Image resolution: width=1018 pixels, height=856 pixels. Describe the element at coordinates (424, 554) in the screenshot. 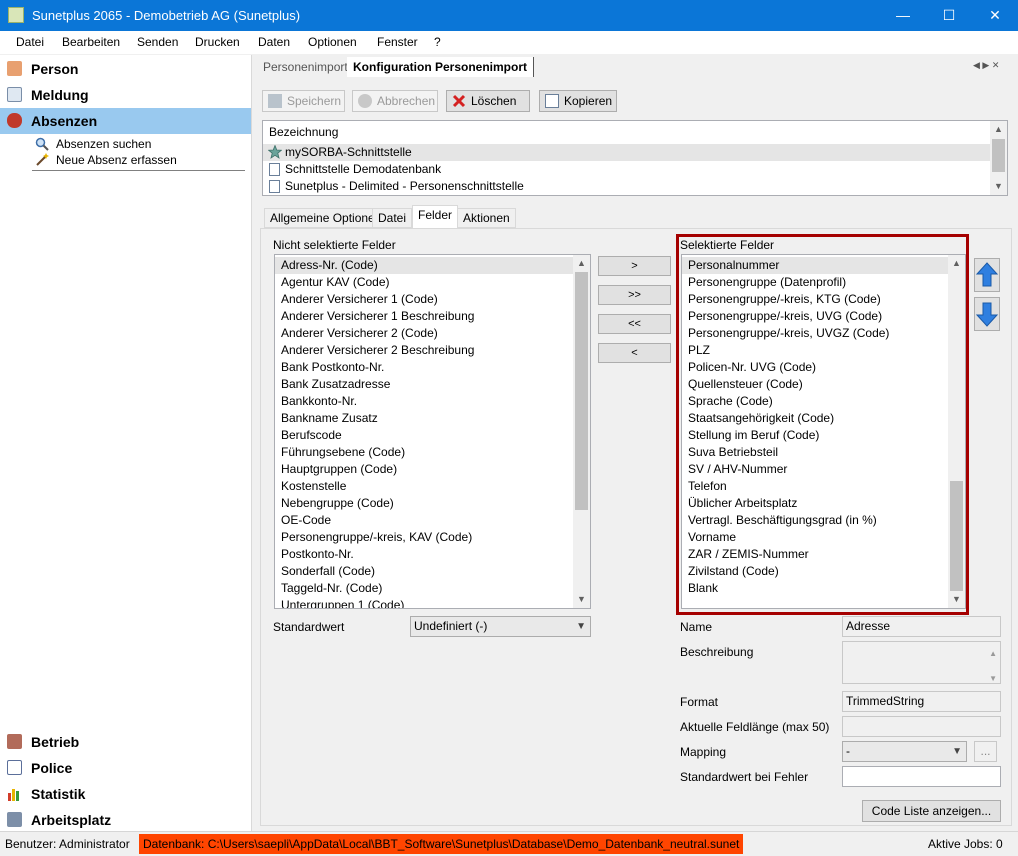

I see `unselected-field-item: Postkonto-Nr.` at that location.